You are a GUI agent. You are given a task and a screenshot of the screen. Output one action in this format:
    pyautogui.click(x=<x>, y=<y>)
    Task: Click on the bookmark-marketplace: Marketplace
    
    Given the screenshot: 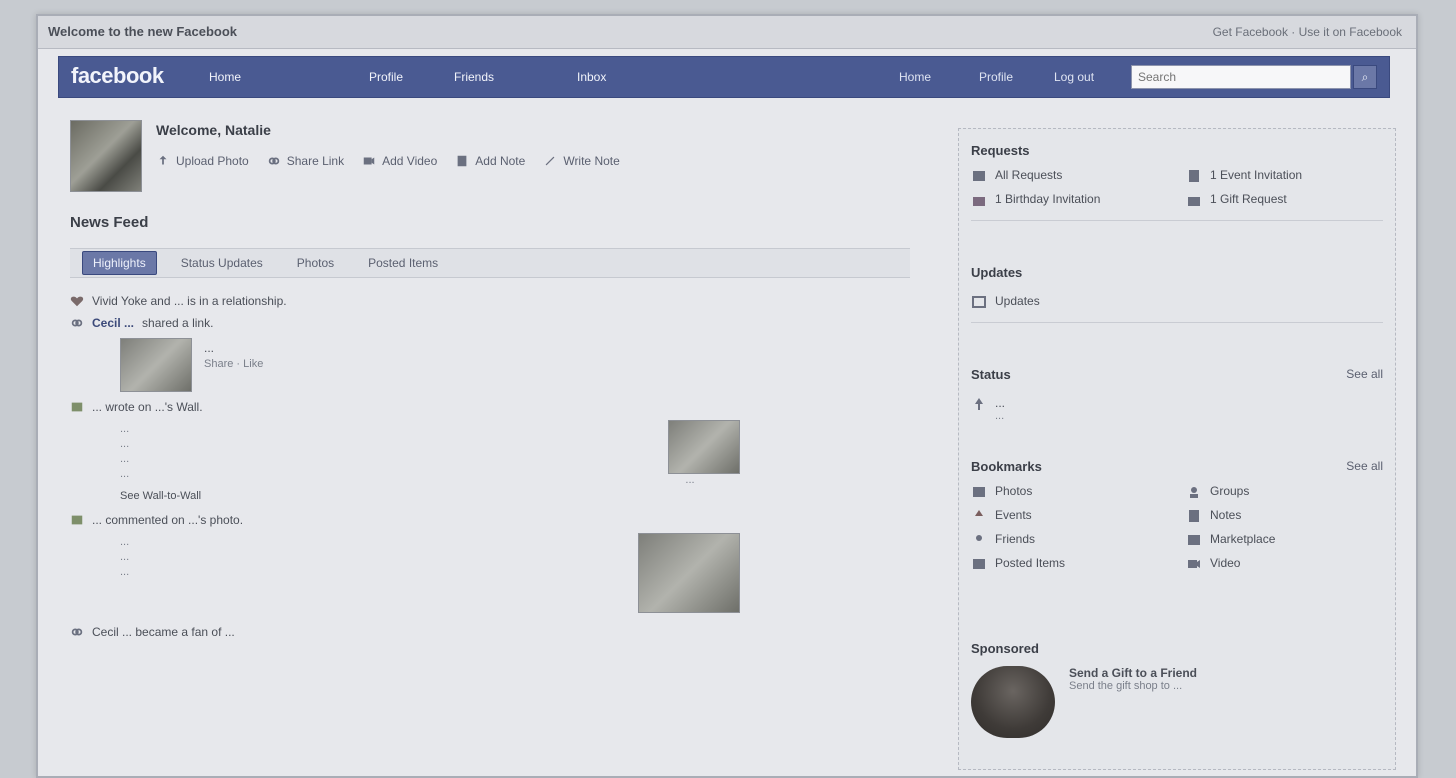 What is the action you would take?
    pyautogui.click(x=1284, y=540)
    